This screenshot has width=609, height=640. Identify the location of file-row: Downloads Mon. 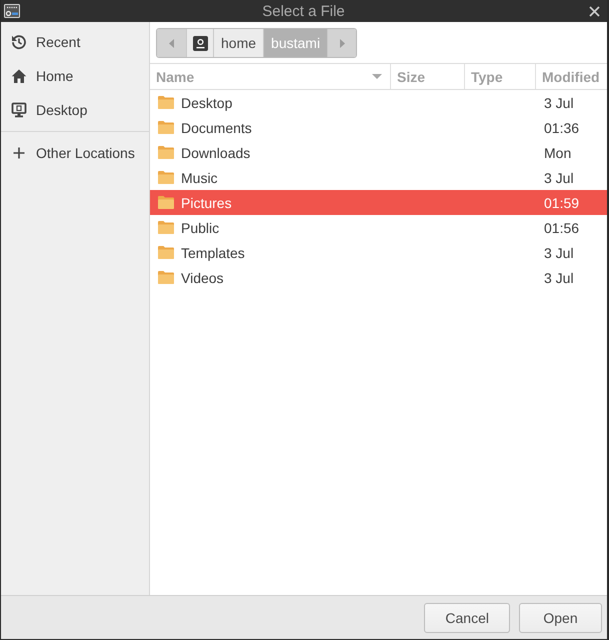
(378, 152).